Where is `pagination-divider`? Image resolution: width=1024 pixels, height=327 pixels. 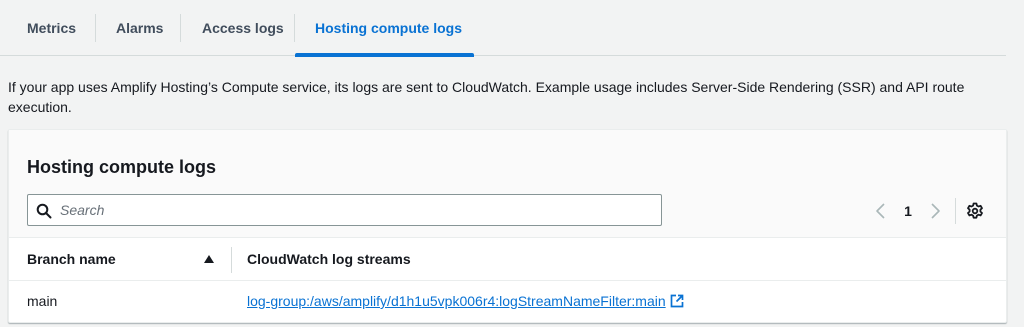 pagination-divider is located at coordinates (955, 211).